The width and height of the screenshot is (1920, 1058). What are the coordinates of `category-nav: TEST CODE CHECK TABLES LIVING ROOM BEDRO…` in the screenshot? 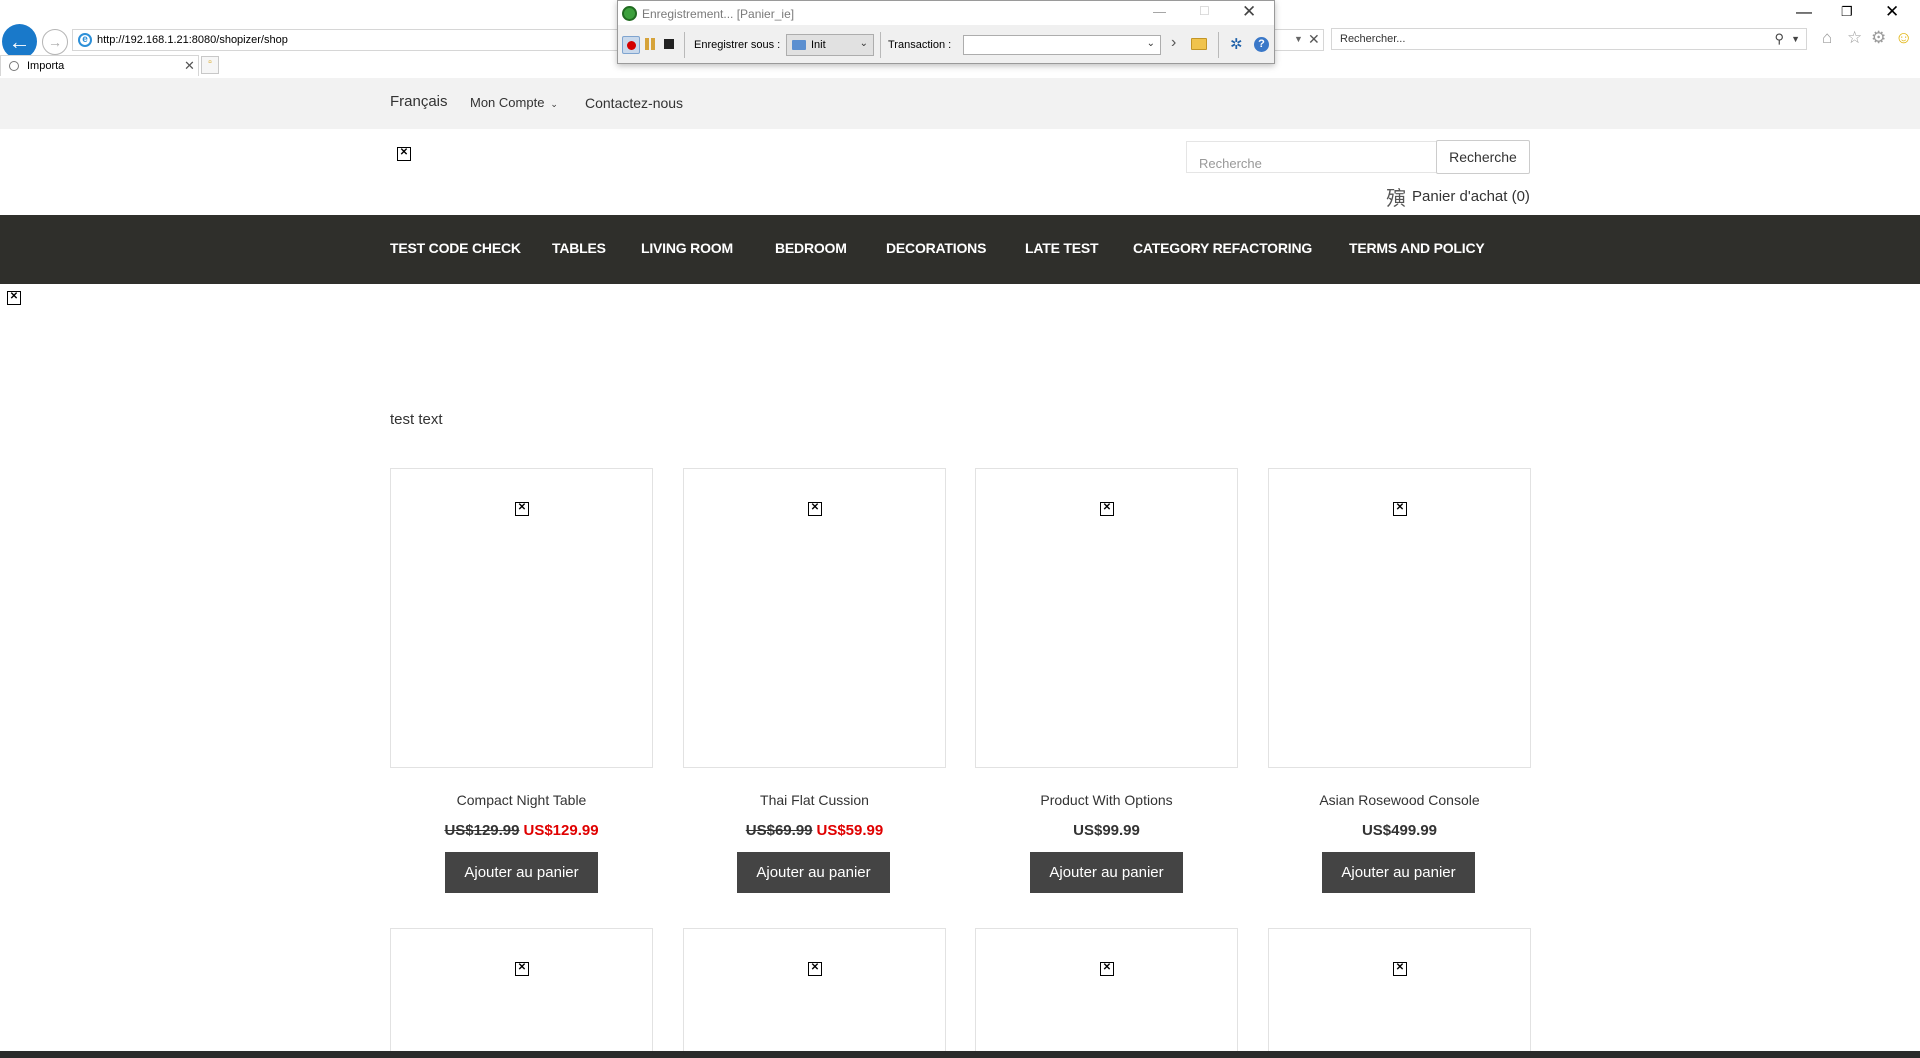 It's located at (960, 249).